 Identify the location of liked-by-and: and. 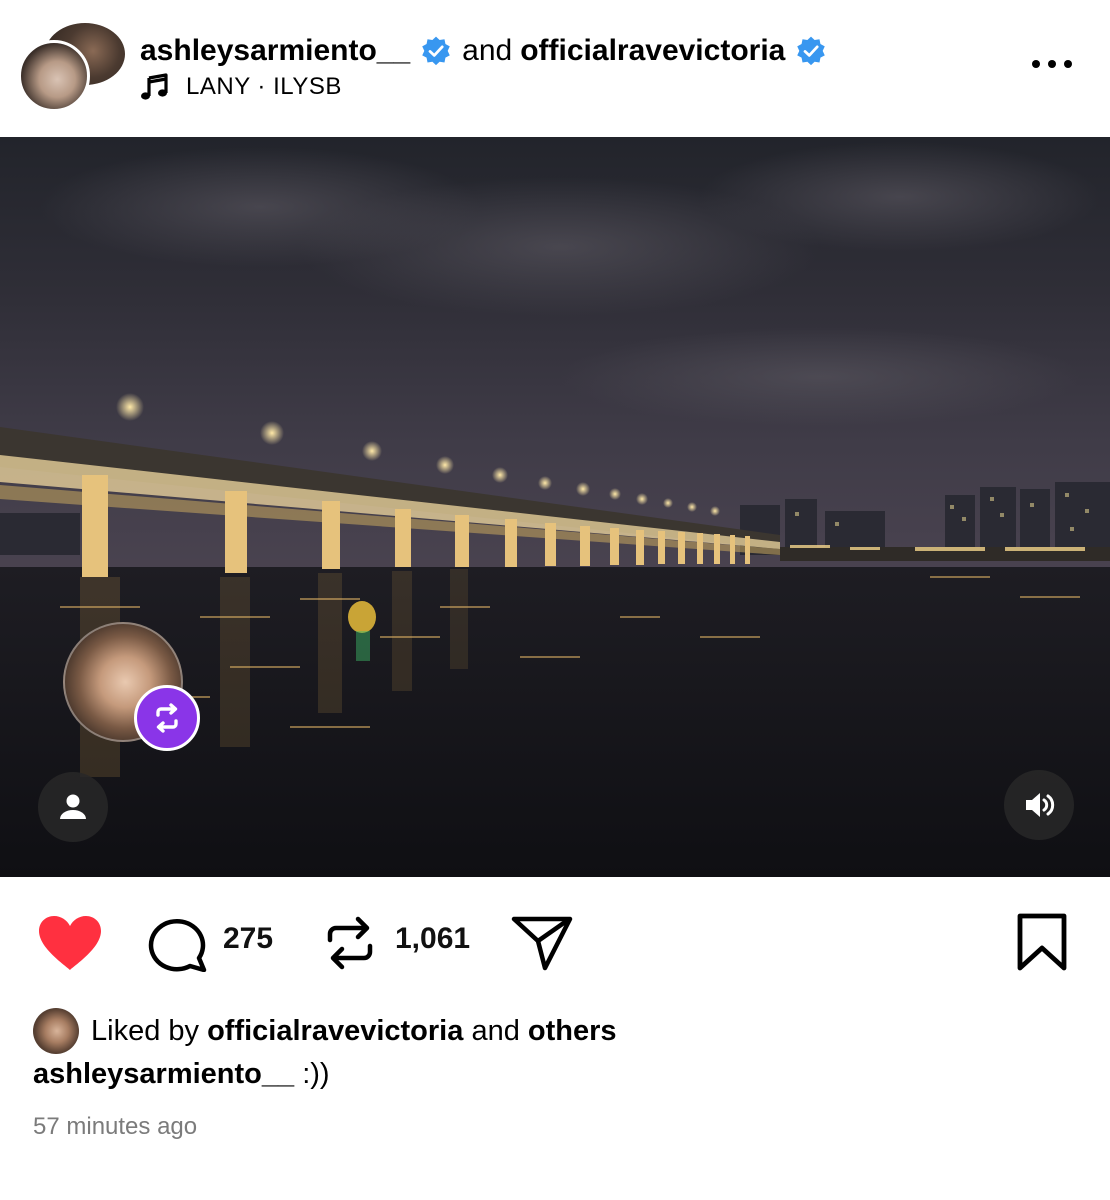
(495, 1030).